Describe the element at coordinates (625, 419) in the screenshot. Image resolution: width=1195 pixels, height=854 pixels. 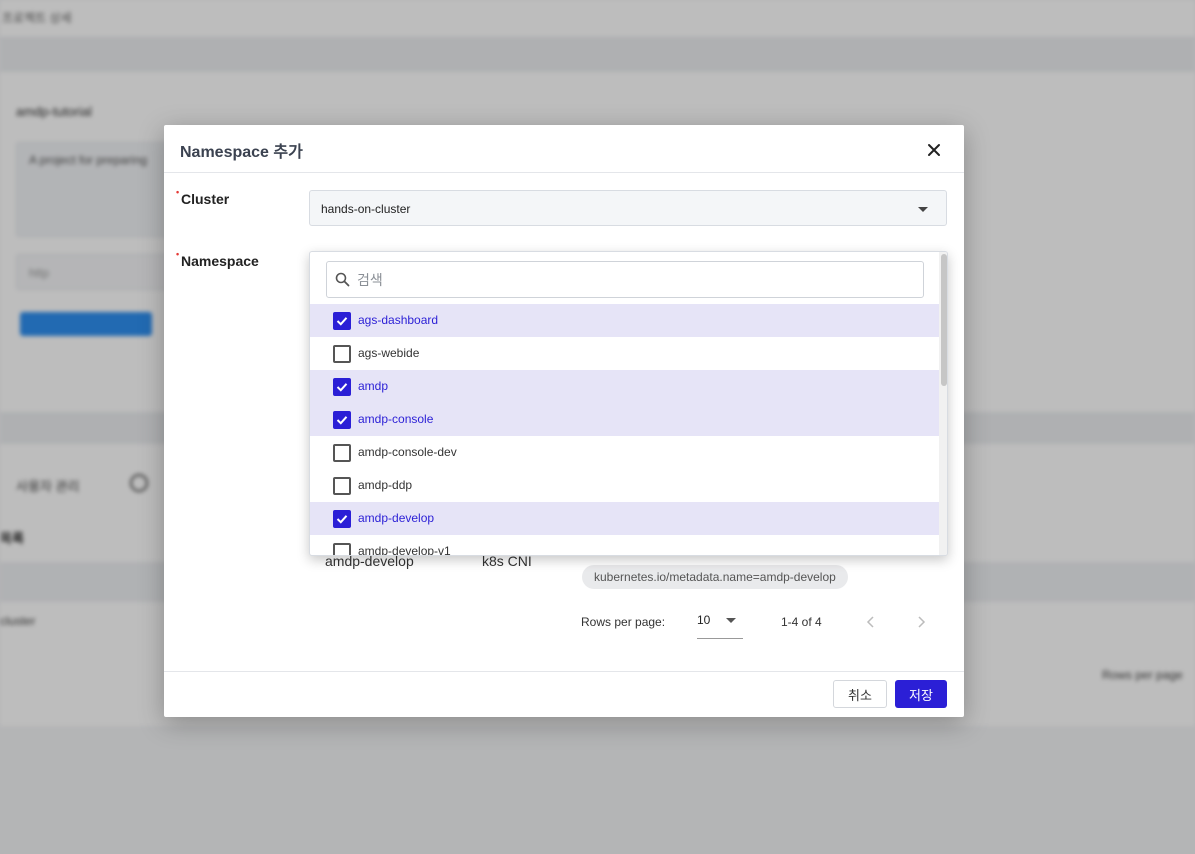
I see `namespace-option: amdp-console` at that location.